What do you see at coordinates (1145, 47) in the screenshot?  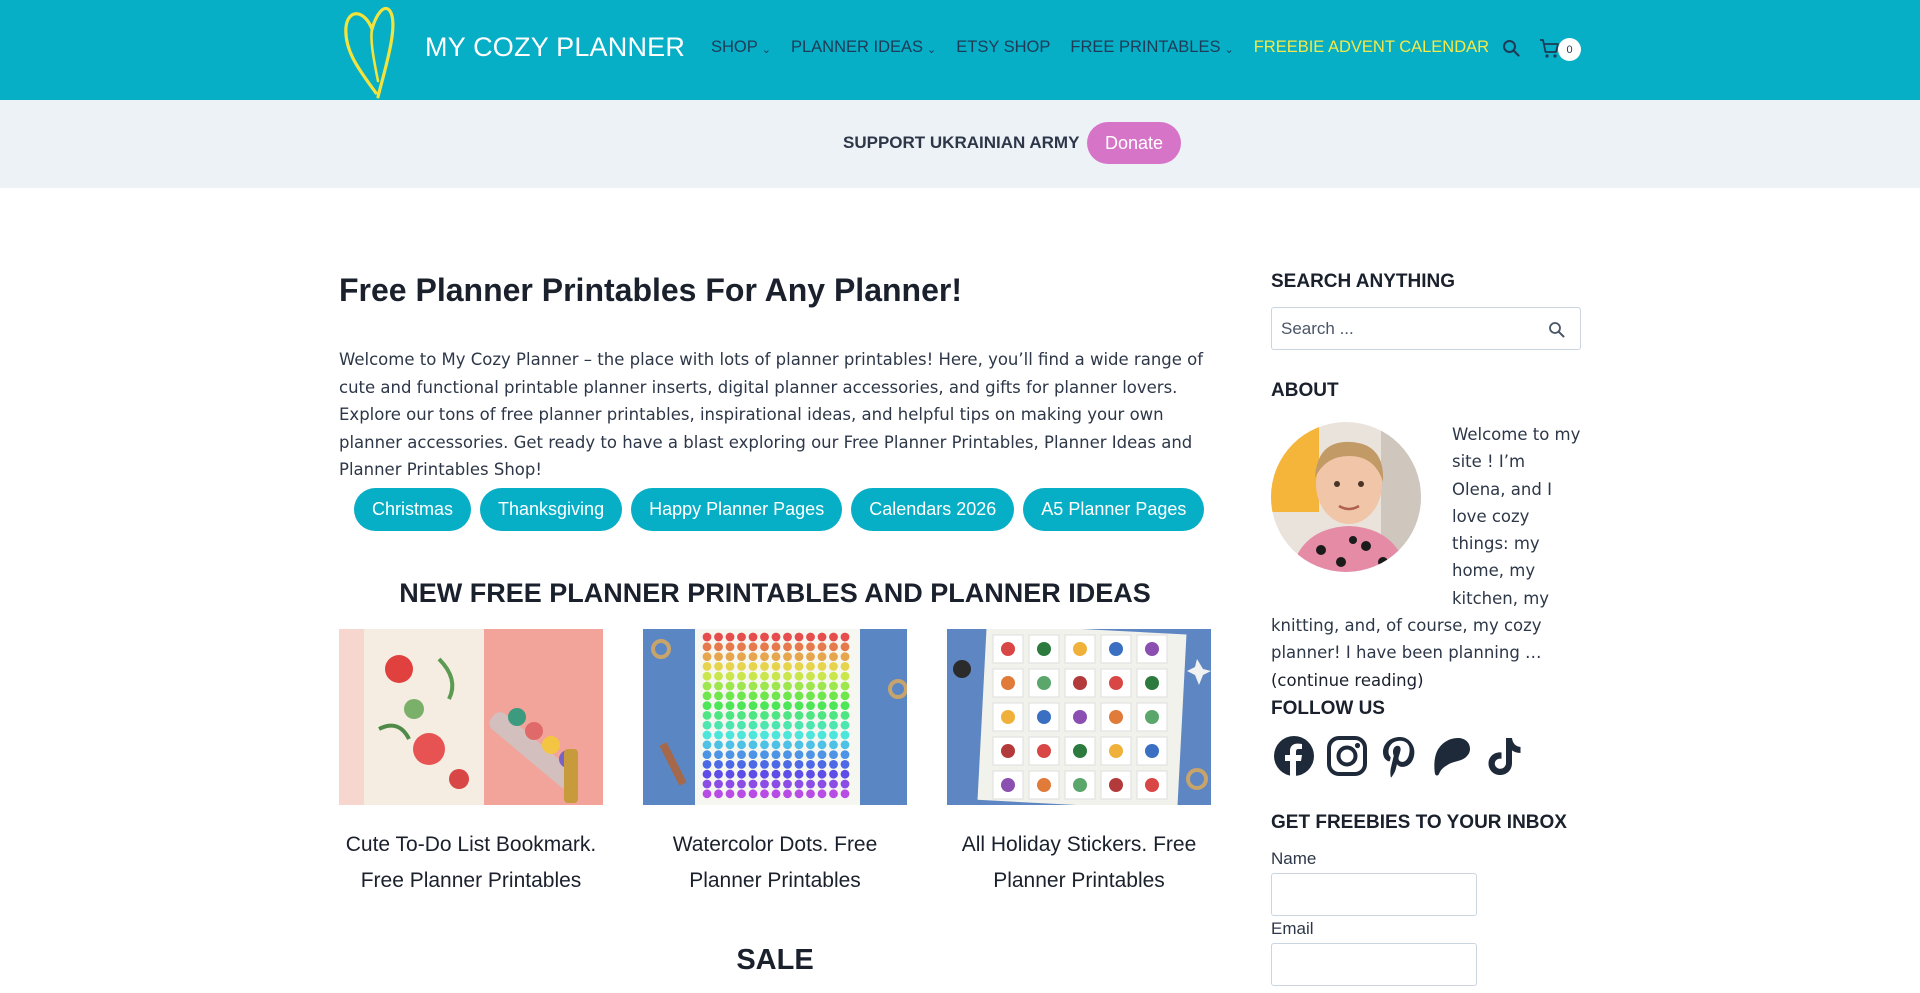 I see `nav-item-label: FREE PRINTABLES` at bounding box center [1145, 47].